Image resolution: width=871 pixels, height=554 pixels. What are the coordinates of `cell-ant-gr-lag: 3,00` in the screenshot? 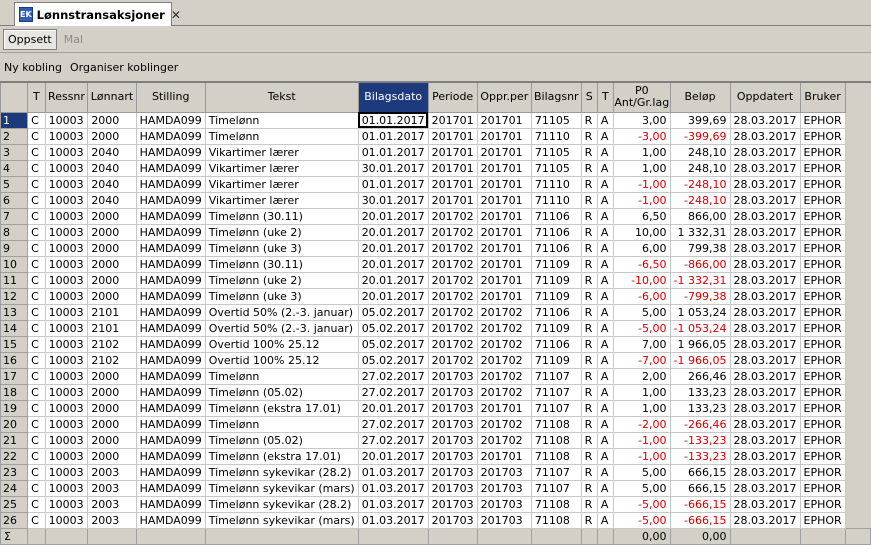 It's located at (641, 120).